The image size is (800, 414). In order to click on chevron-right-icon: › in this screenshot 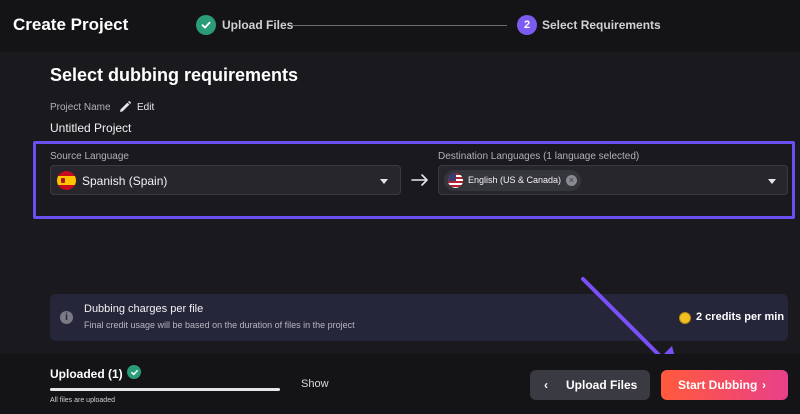, I will do `click(764, 385)`.